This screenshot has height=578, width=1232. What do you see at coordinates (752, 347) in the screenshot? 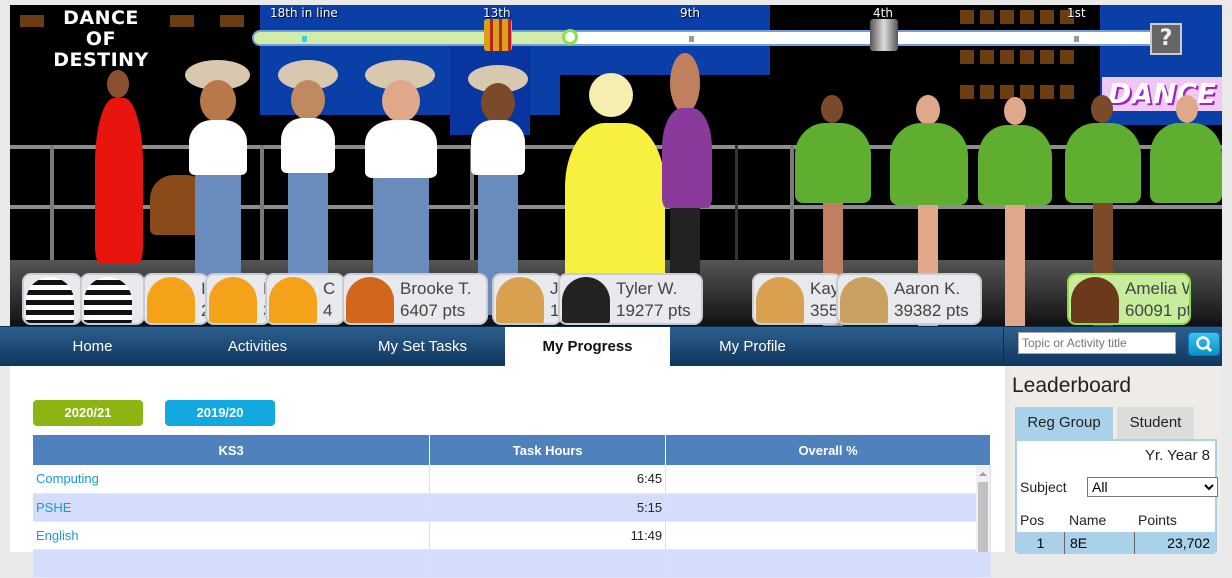
I see `tab-my-profile: My Profile` at bounding box center [752, 347].